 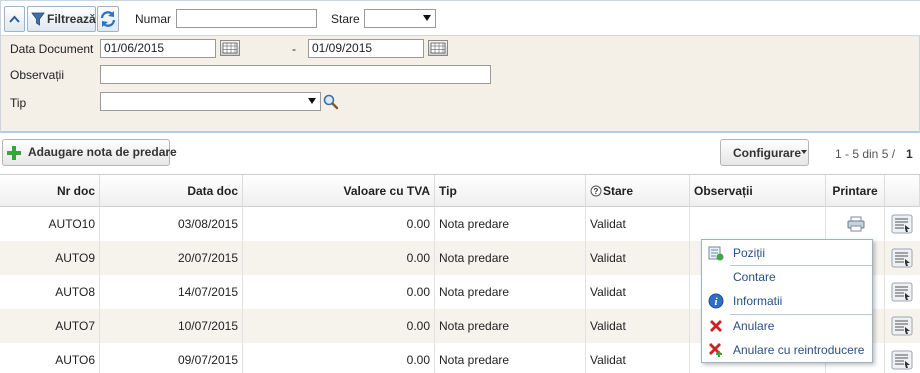 What do you see at coordinates (510, 191) in the screenshot?
I see `column-header-tip: Tip` at bounding box center [510, 191].